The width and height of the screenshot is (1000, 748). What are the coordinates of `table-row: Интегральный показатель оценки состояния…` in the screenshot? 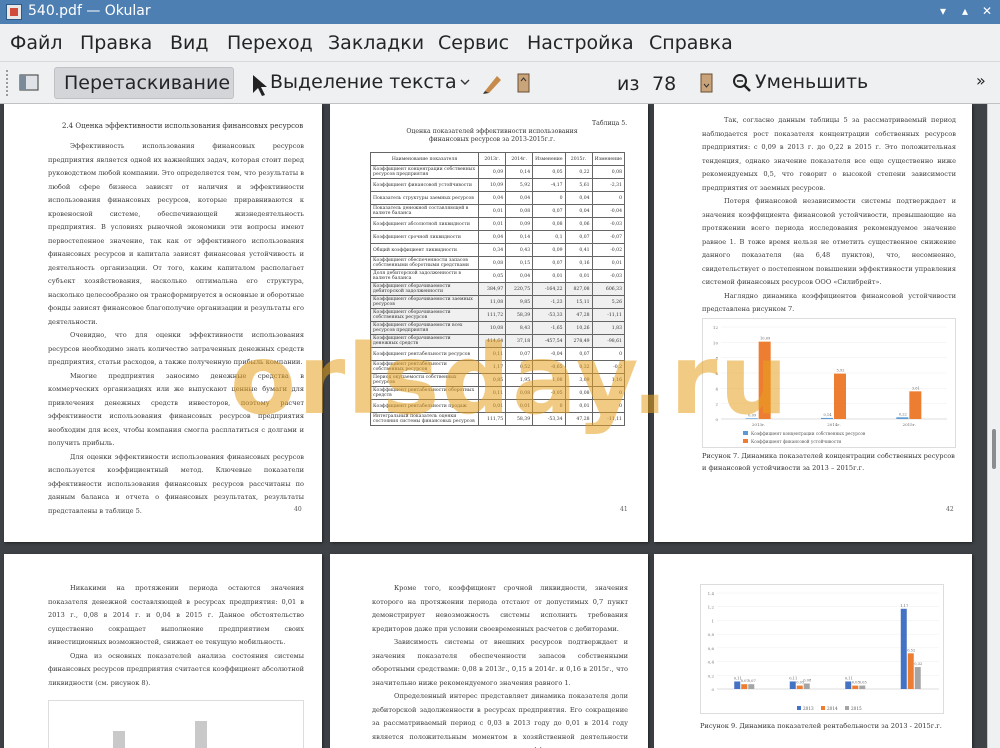 It's located at (497, 419).